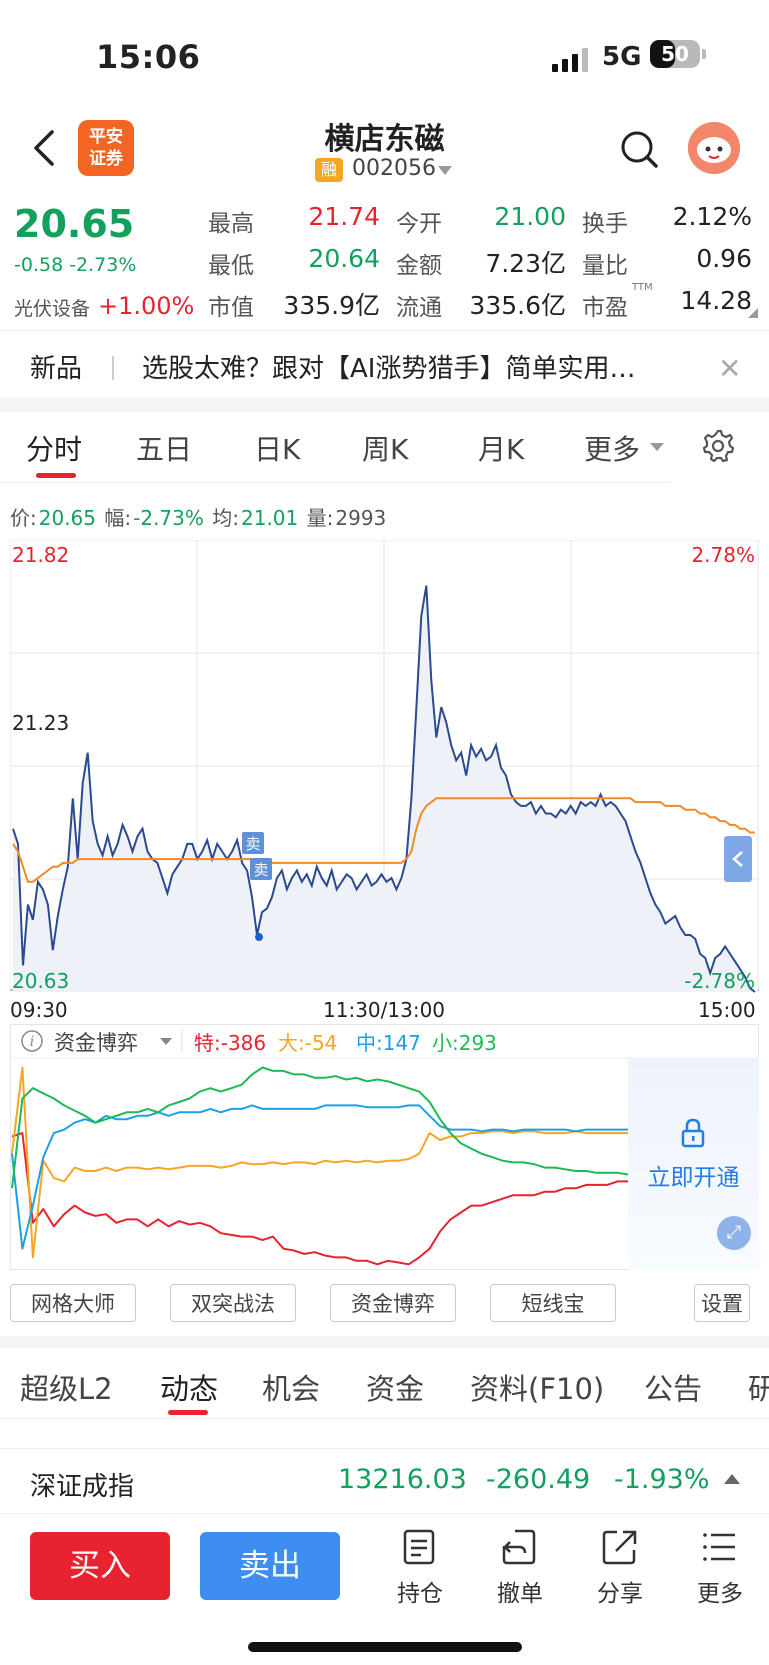  Describe the element at coordinates (693, 1175) in the screenshot. I see `unlock-button: 立即开通` at that location.